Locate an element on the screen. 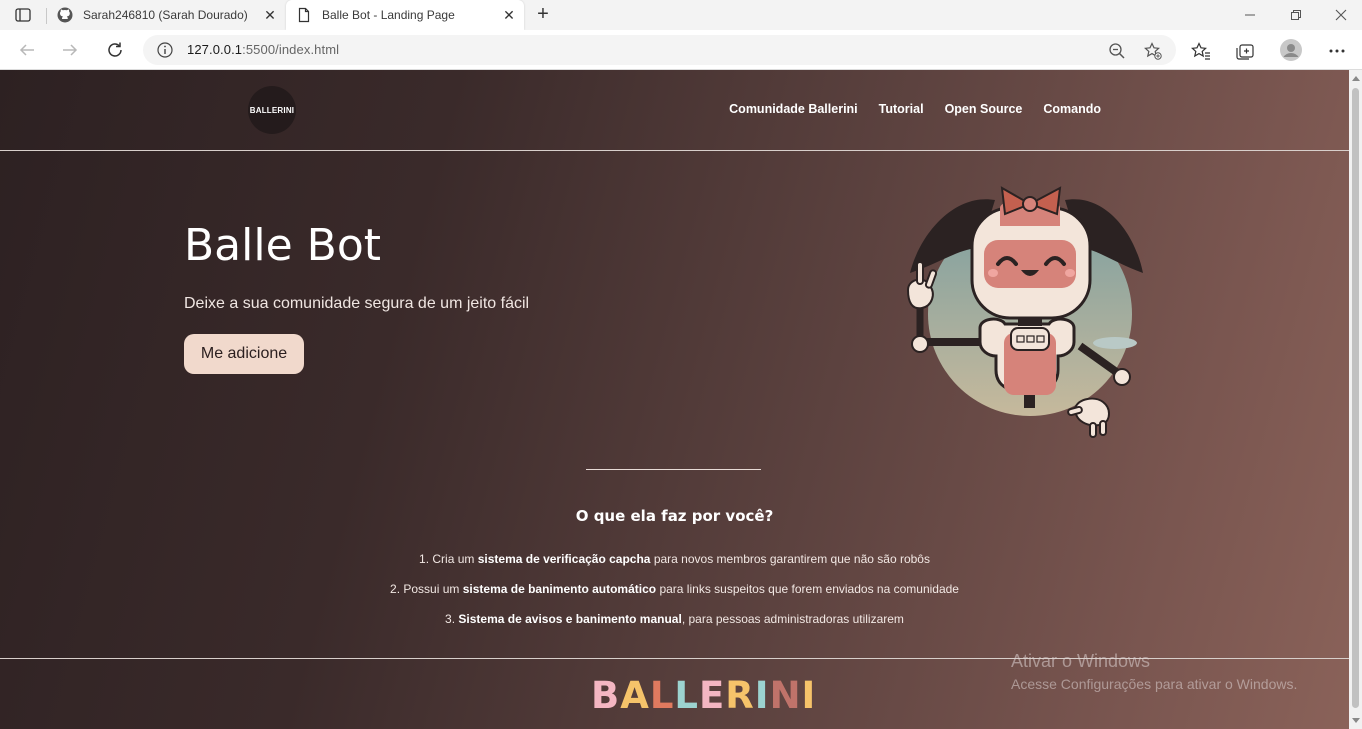  url-text: 127.0.0.1:5500/index.html is located at coordinates (263, 49).